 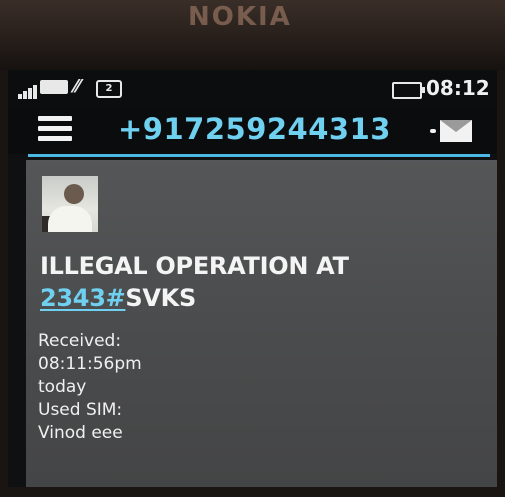 What do you see at coordinates (90, 364) in the screenshot?
I see `received-time: 08:11:56pm` at bounding box center [90, 364].